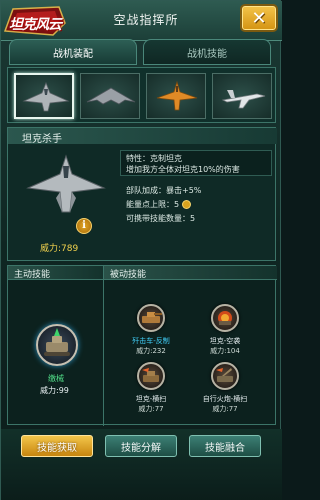 Image resolution: width=320 pixels, height=500 pixels. I want to click on active-skills-title: 主动技能, so click(32, 275).